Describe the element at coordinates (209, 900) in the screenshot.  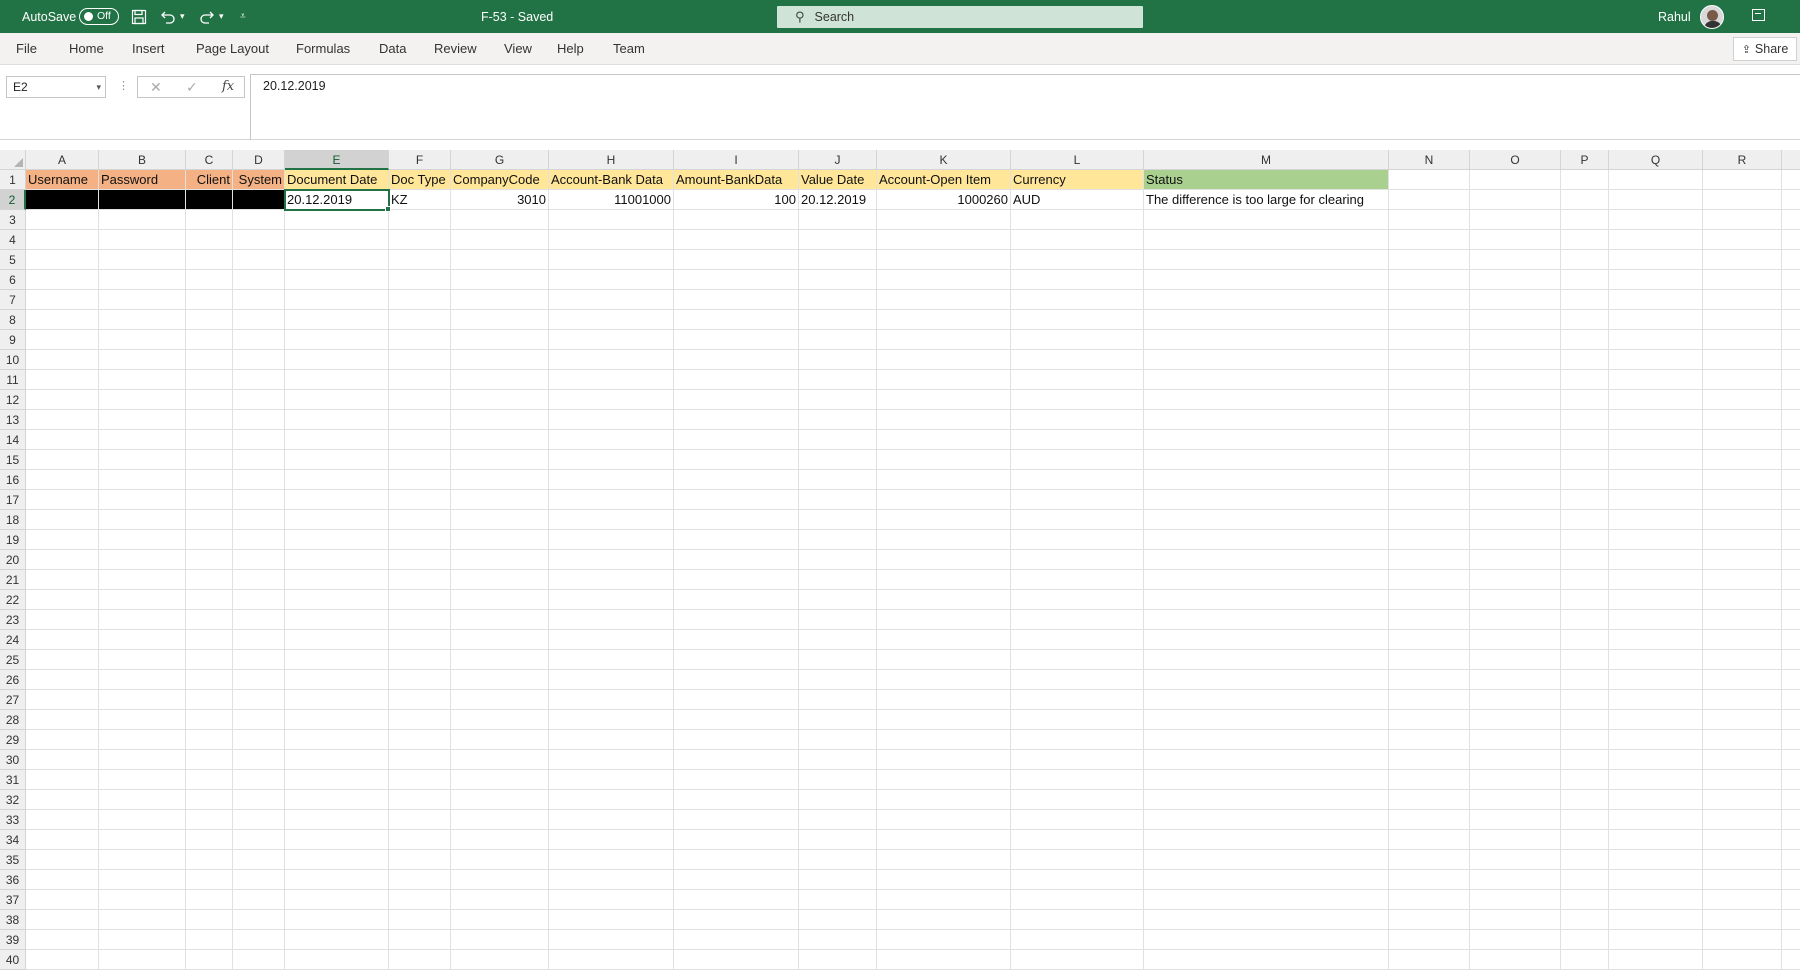
I see `cell-c37` at that location.